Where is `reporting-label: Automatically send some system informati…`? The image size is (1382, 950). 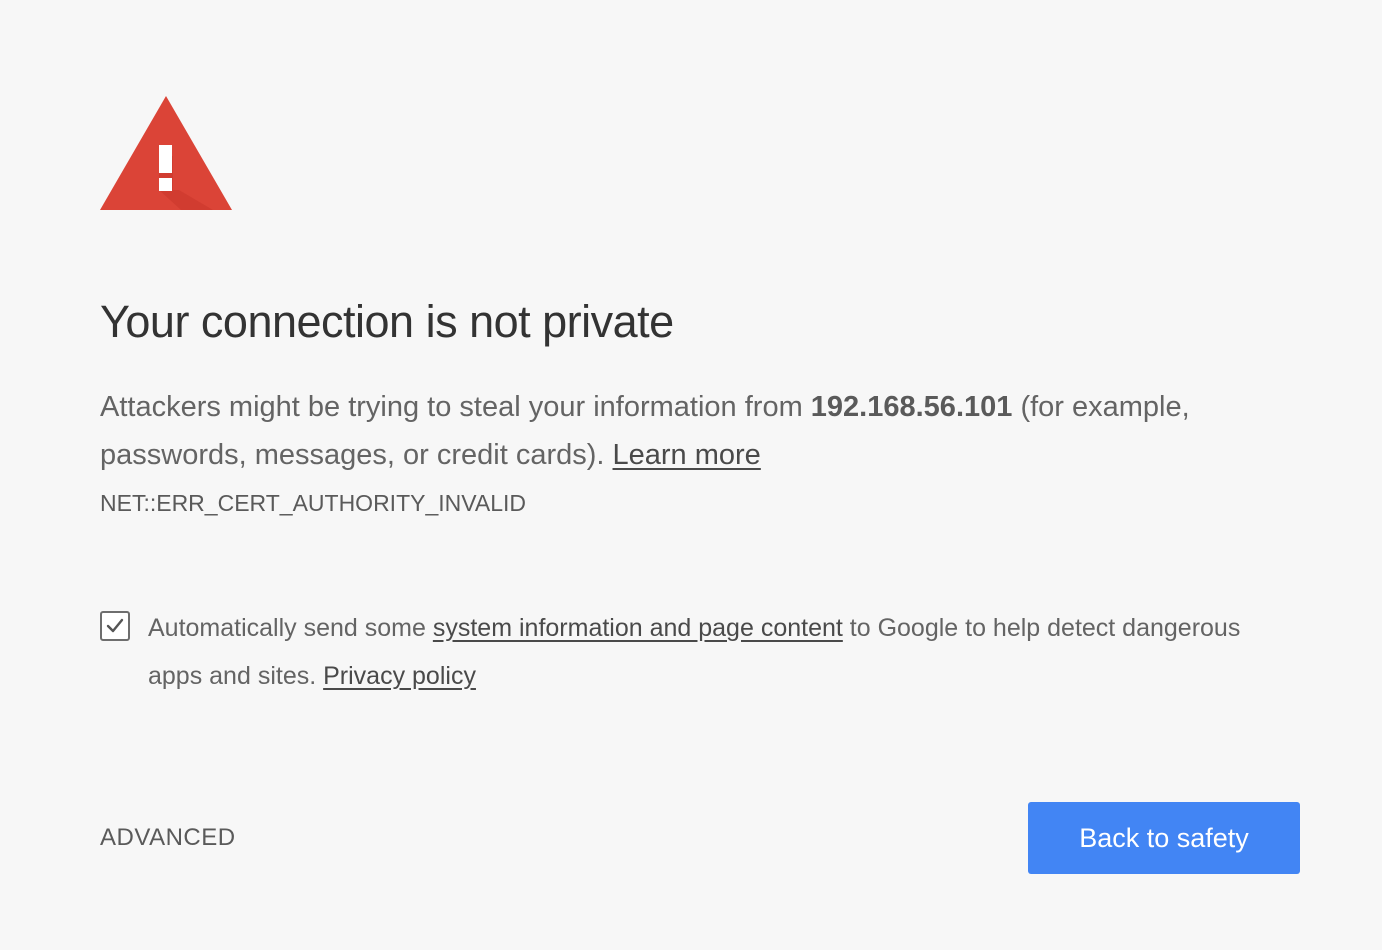
reporting-label: Automatically send some system informati… is located at coordinates (714, 652).